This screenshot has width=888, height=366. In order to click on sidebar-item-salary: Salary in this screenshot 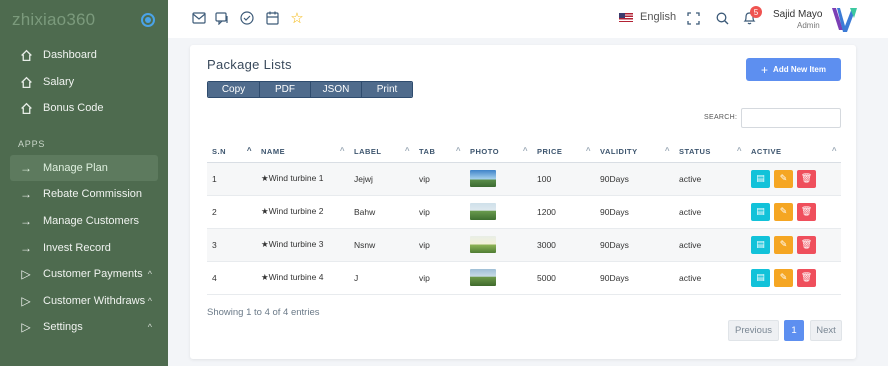, I will do `click(84, 82)`.